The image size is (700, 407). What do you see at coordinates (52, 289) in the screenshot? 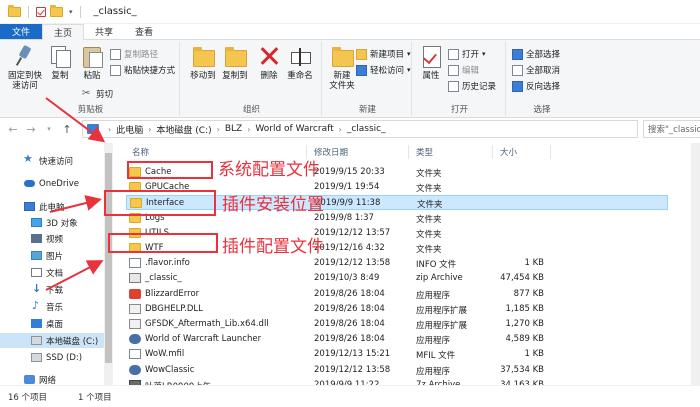
I see `nav-item-downloads: 下载` at bounding box center [52, 289].